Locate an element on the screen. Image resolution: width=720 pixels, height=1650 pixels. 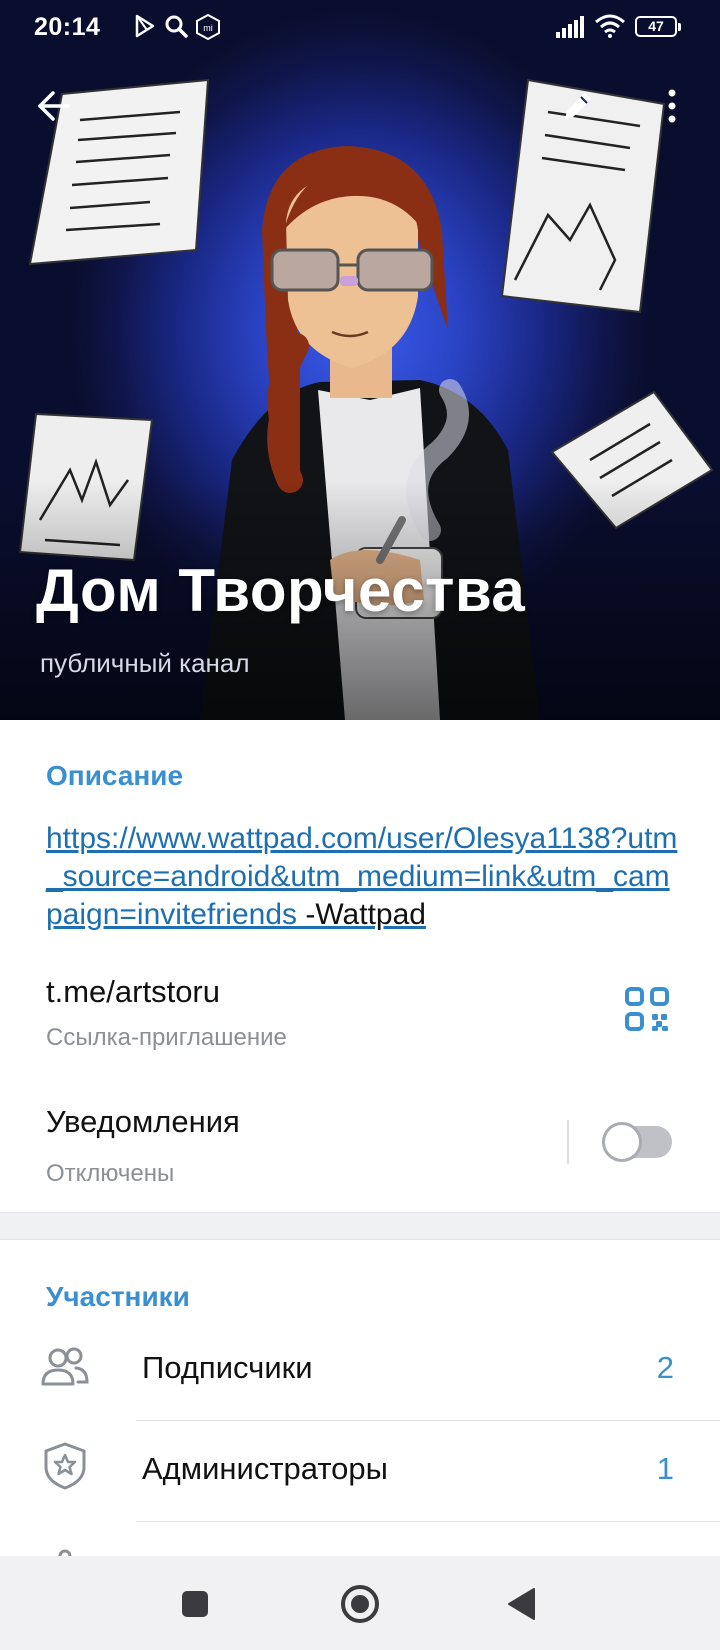
channel-type: публичный канал is located at coordinates (145, 663).